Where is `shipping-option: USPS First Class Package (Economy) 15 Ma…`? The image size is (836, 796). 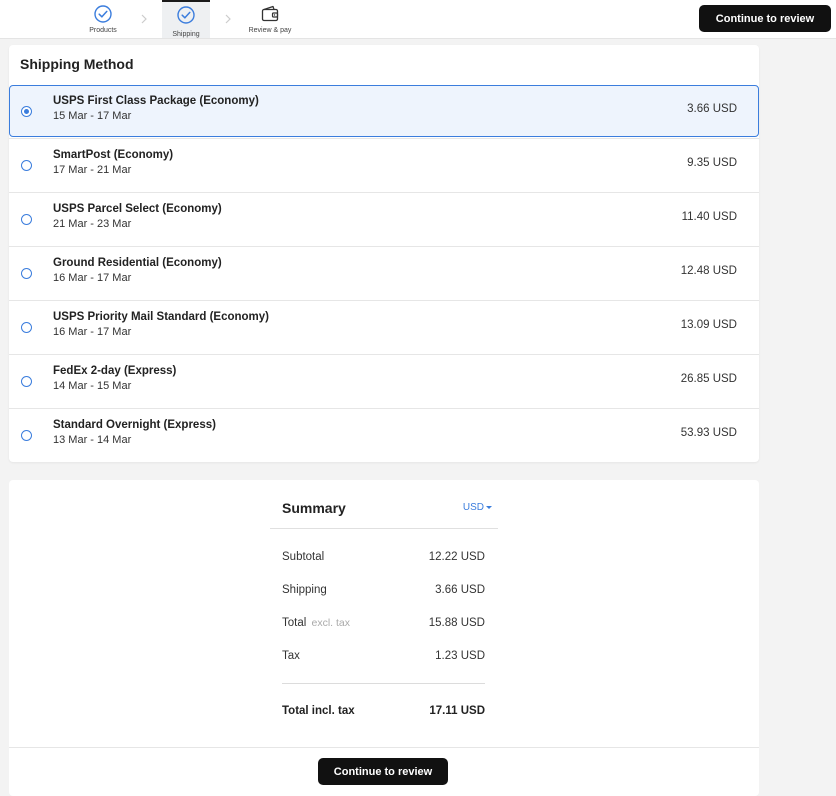
shipping-option: USPS First Class Package (Economy) 15 Ma… is located at coordinates (384, 111).